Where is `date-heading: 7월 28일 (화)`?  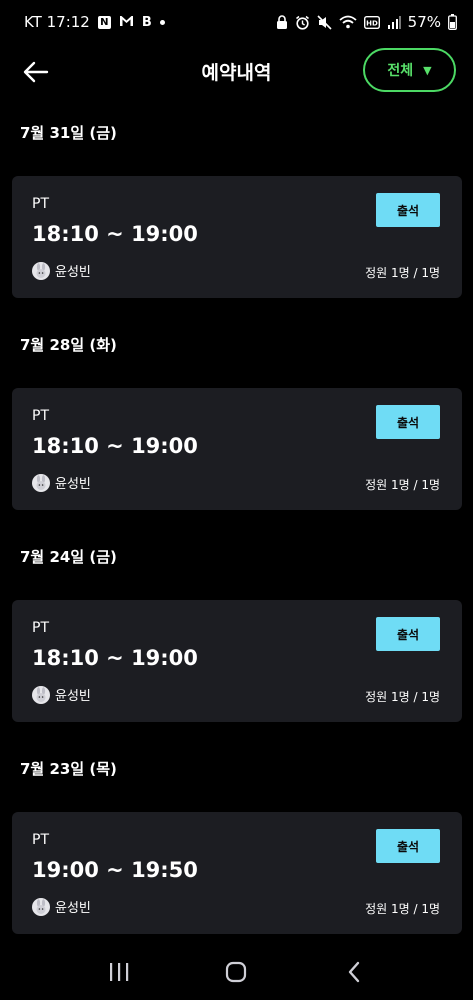 date-heading: 7월 28일 (화) is located at coordinates (68, 345).